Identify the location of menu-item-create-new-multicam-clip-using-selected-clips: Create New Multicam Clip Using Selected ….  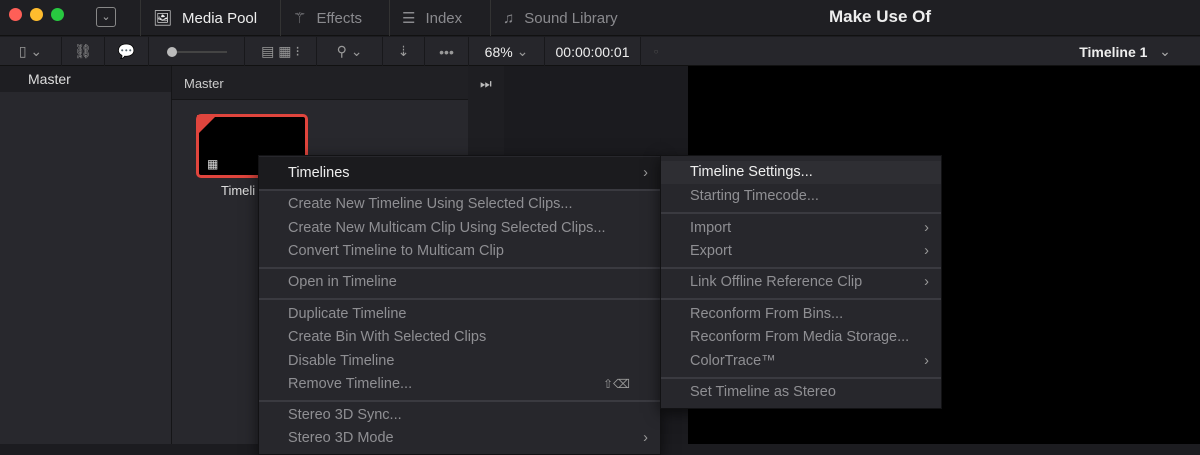
(459, 228).